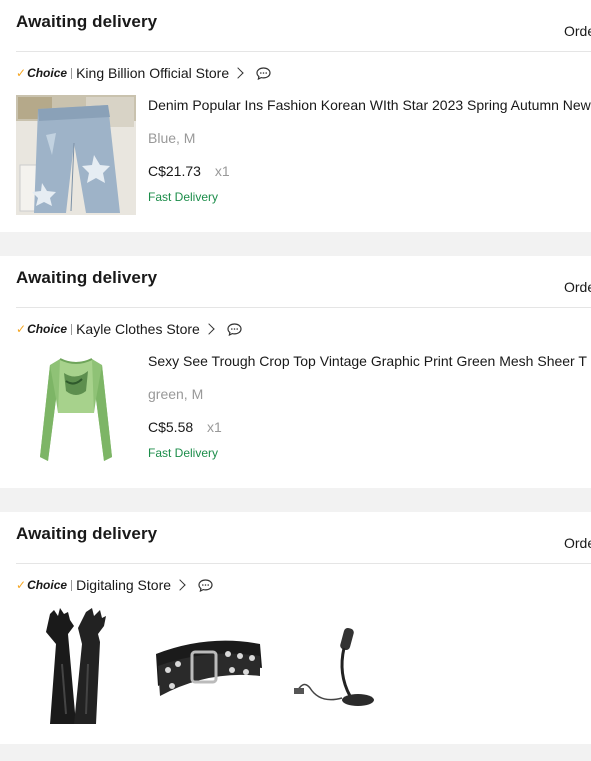  Describe the element at coordinates (176, 394) in the screenshot. I see `product-sku: green, M` at that location.